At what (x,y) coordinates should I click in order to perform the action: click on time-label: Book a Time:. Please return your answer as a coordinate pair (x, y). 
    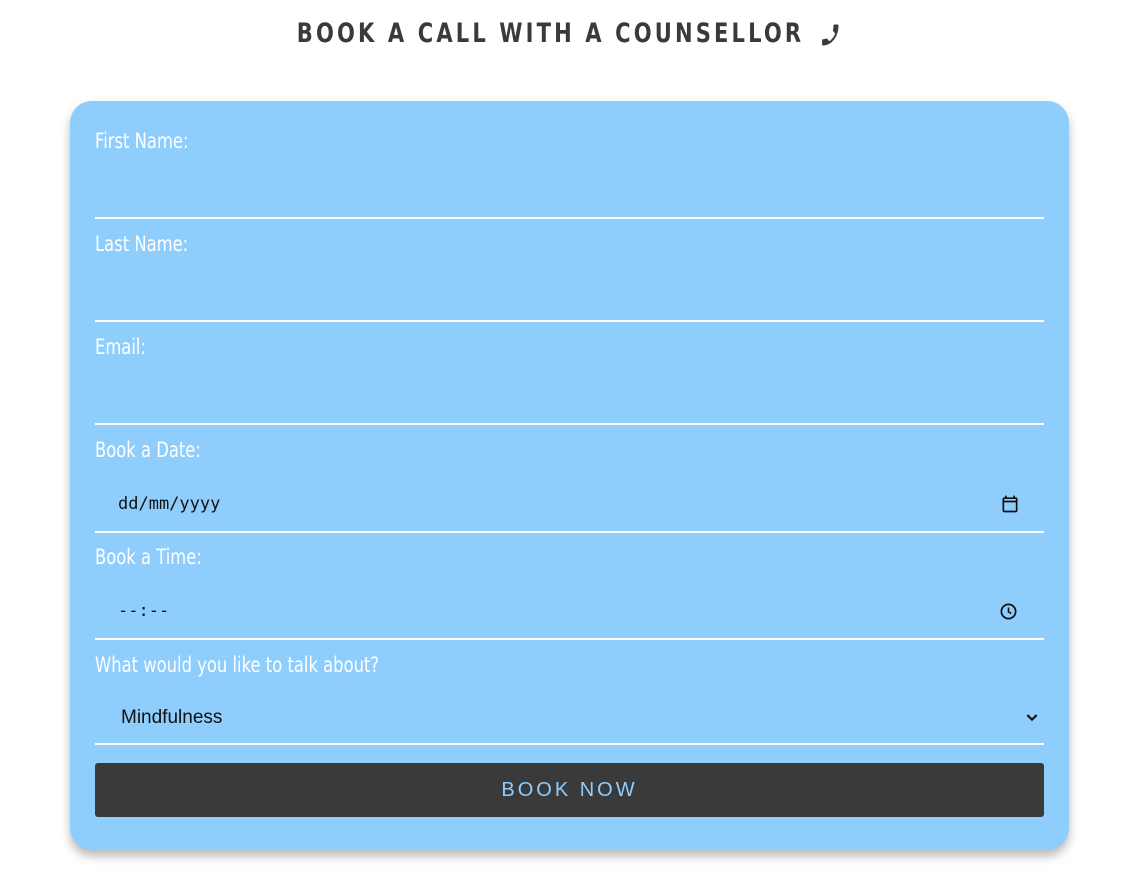
    Looking at the image, I should click on (148, 557).